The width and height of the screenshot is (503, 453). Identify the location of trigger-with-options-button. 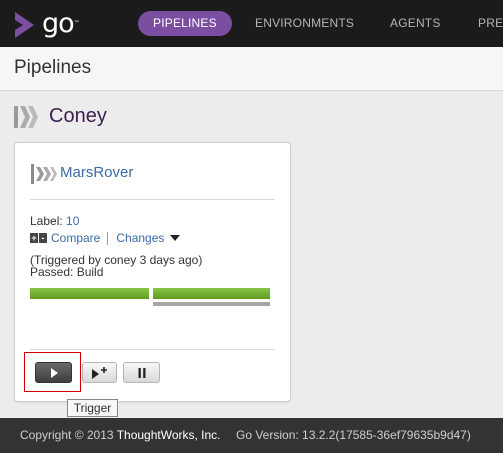
(99, 372).